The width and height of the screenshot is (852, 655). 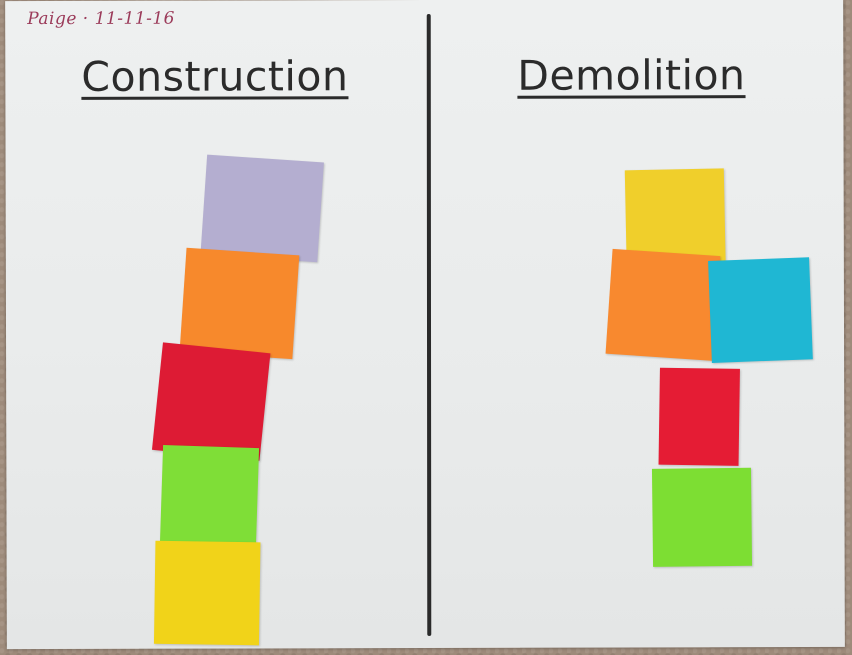 I want to click on construction-sticky-note-red, so click(x=211, y=401).